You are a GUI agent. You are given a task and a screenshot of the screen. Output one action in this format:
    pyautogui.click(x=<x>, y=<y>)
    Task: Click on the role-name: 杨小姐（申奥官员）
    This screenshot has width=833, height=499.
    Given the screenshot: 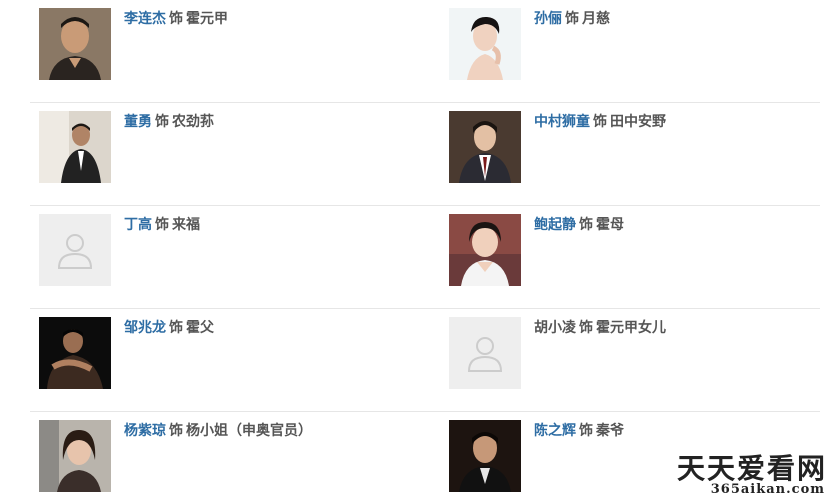 What is the action you would take?
    pyautogui.click(x=249, y=431)
    